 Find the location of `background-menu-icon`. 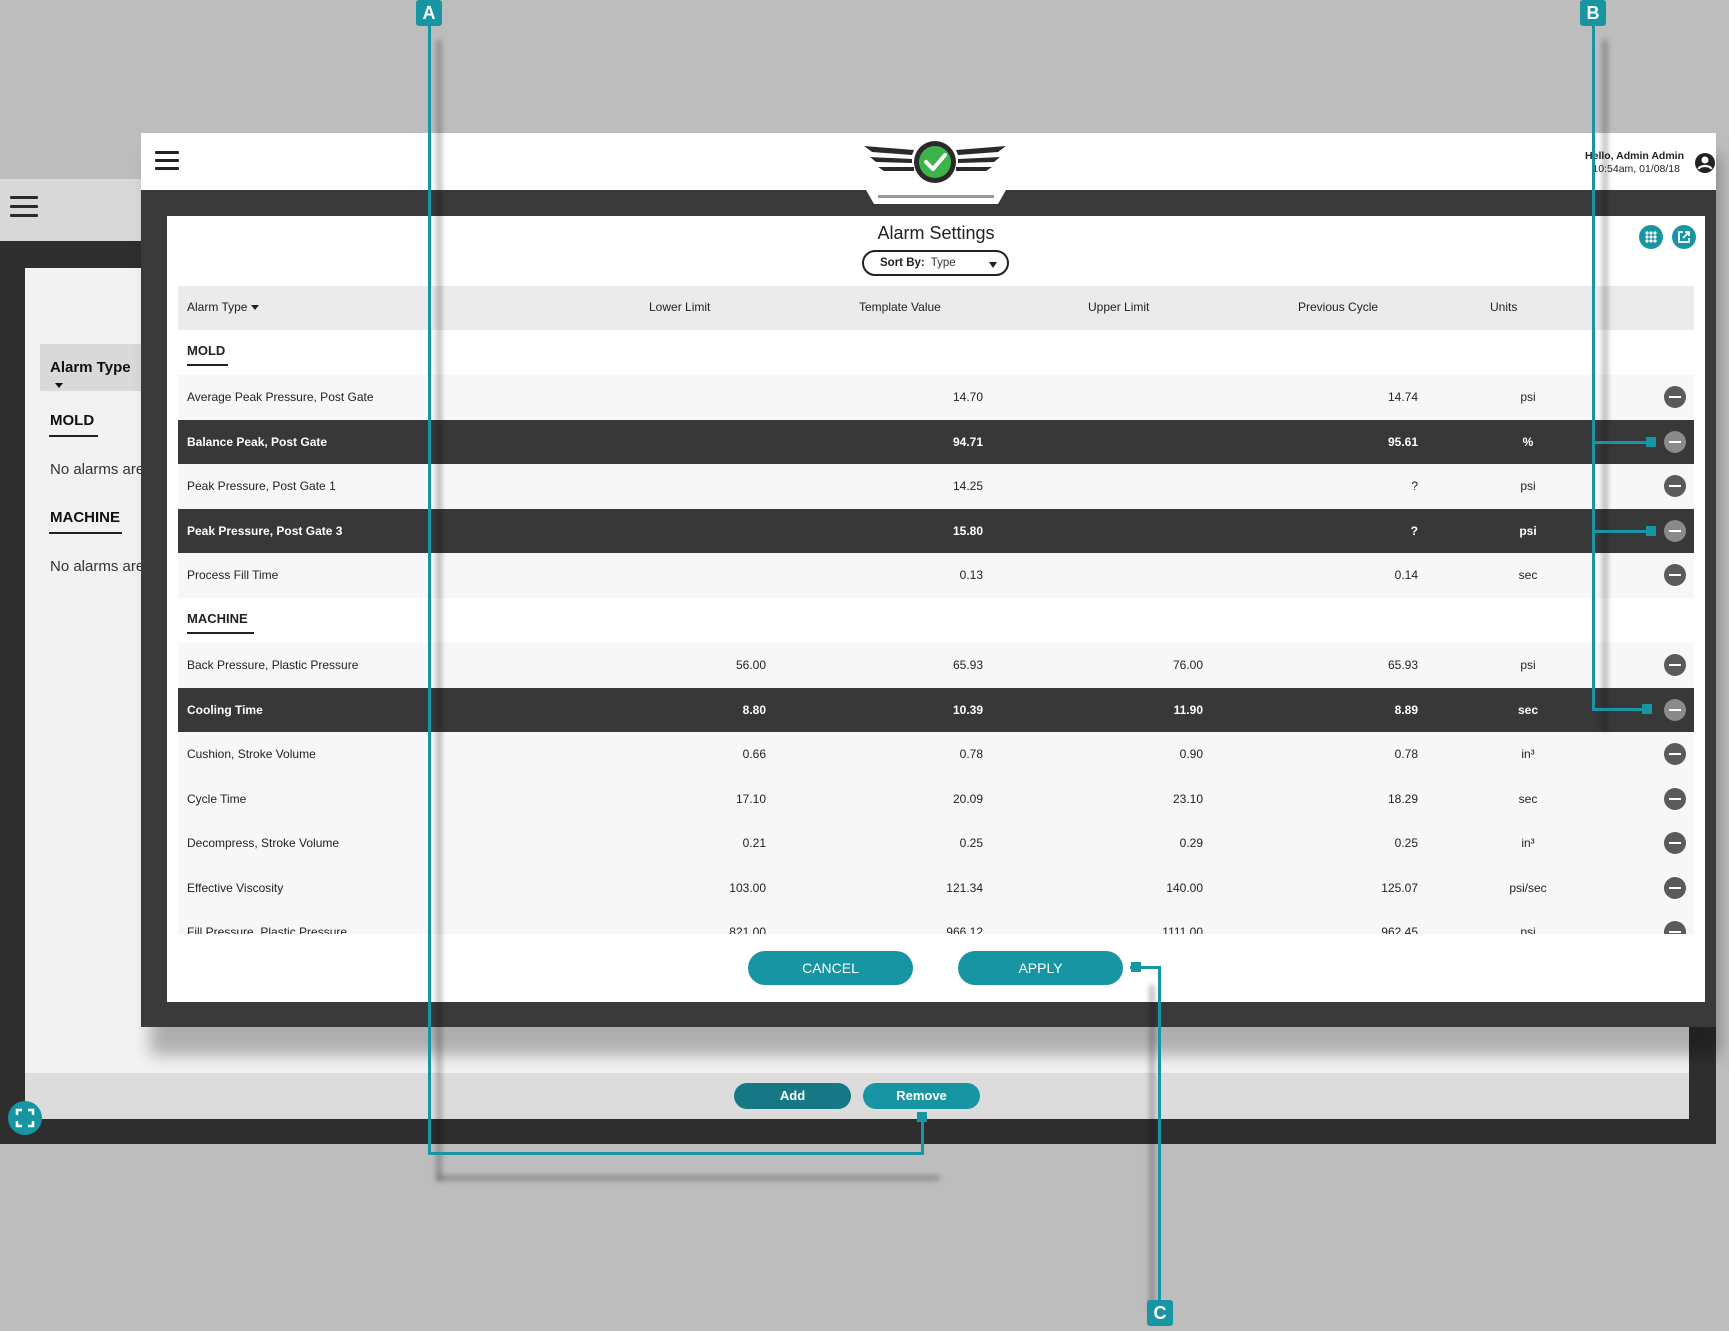

background-menu-icon is located at coordinates (24, 208).